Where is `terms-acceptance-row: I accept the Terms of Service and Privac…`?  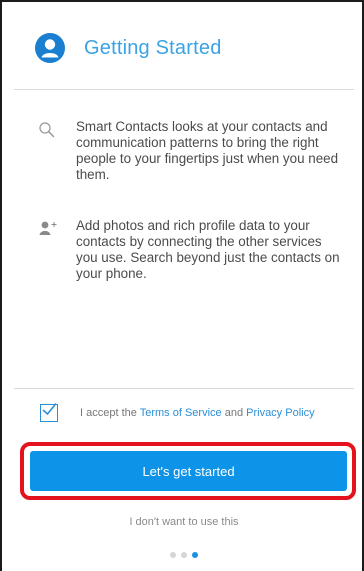
terms-acceptance-row: I accept the Terms of Service and Privac… is located at coordinates (177, 412).